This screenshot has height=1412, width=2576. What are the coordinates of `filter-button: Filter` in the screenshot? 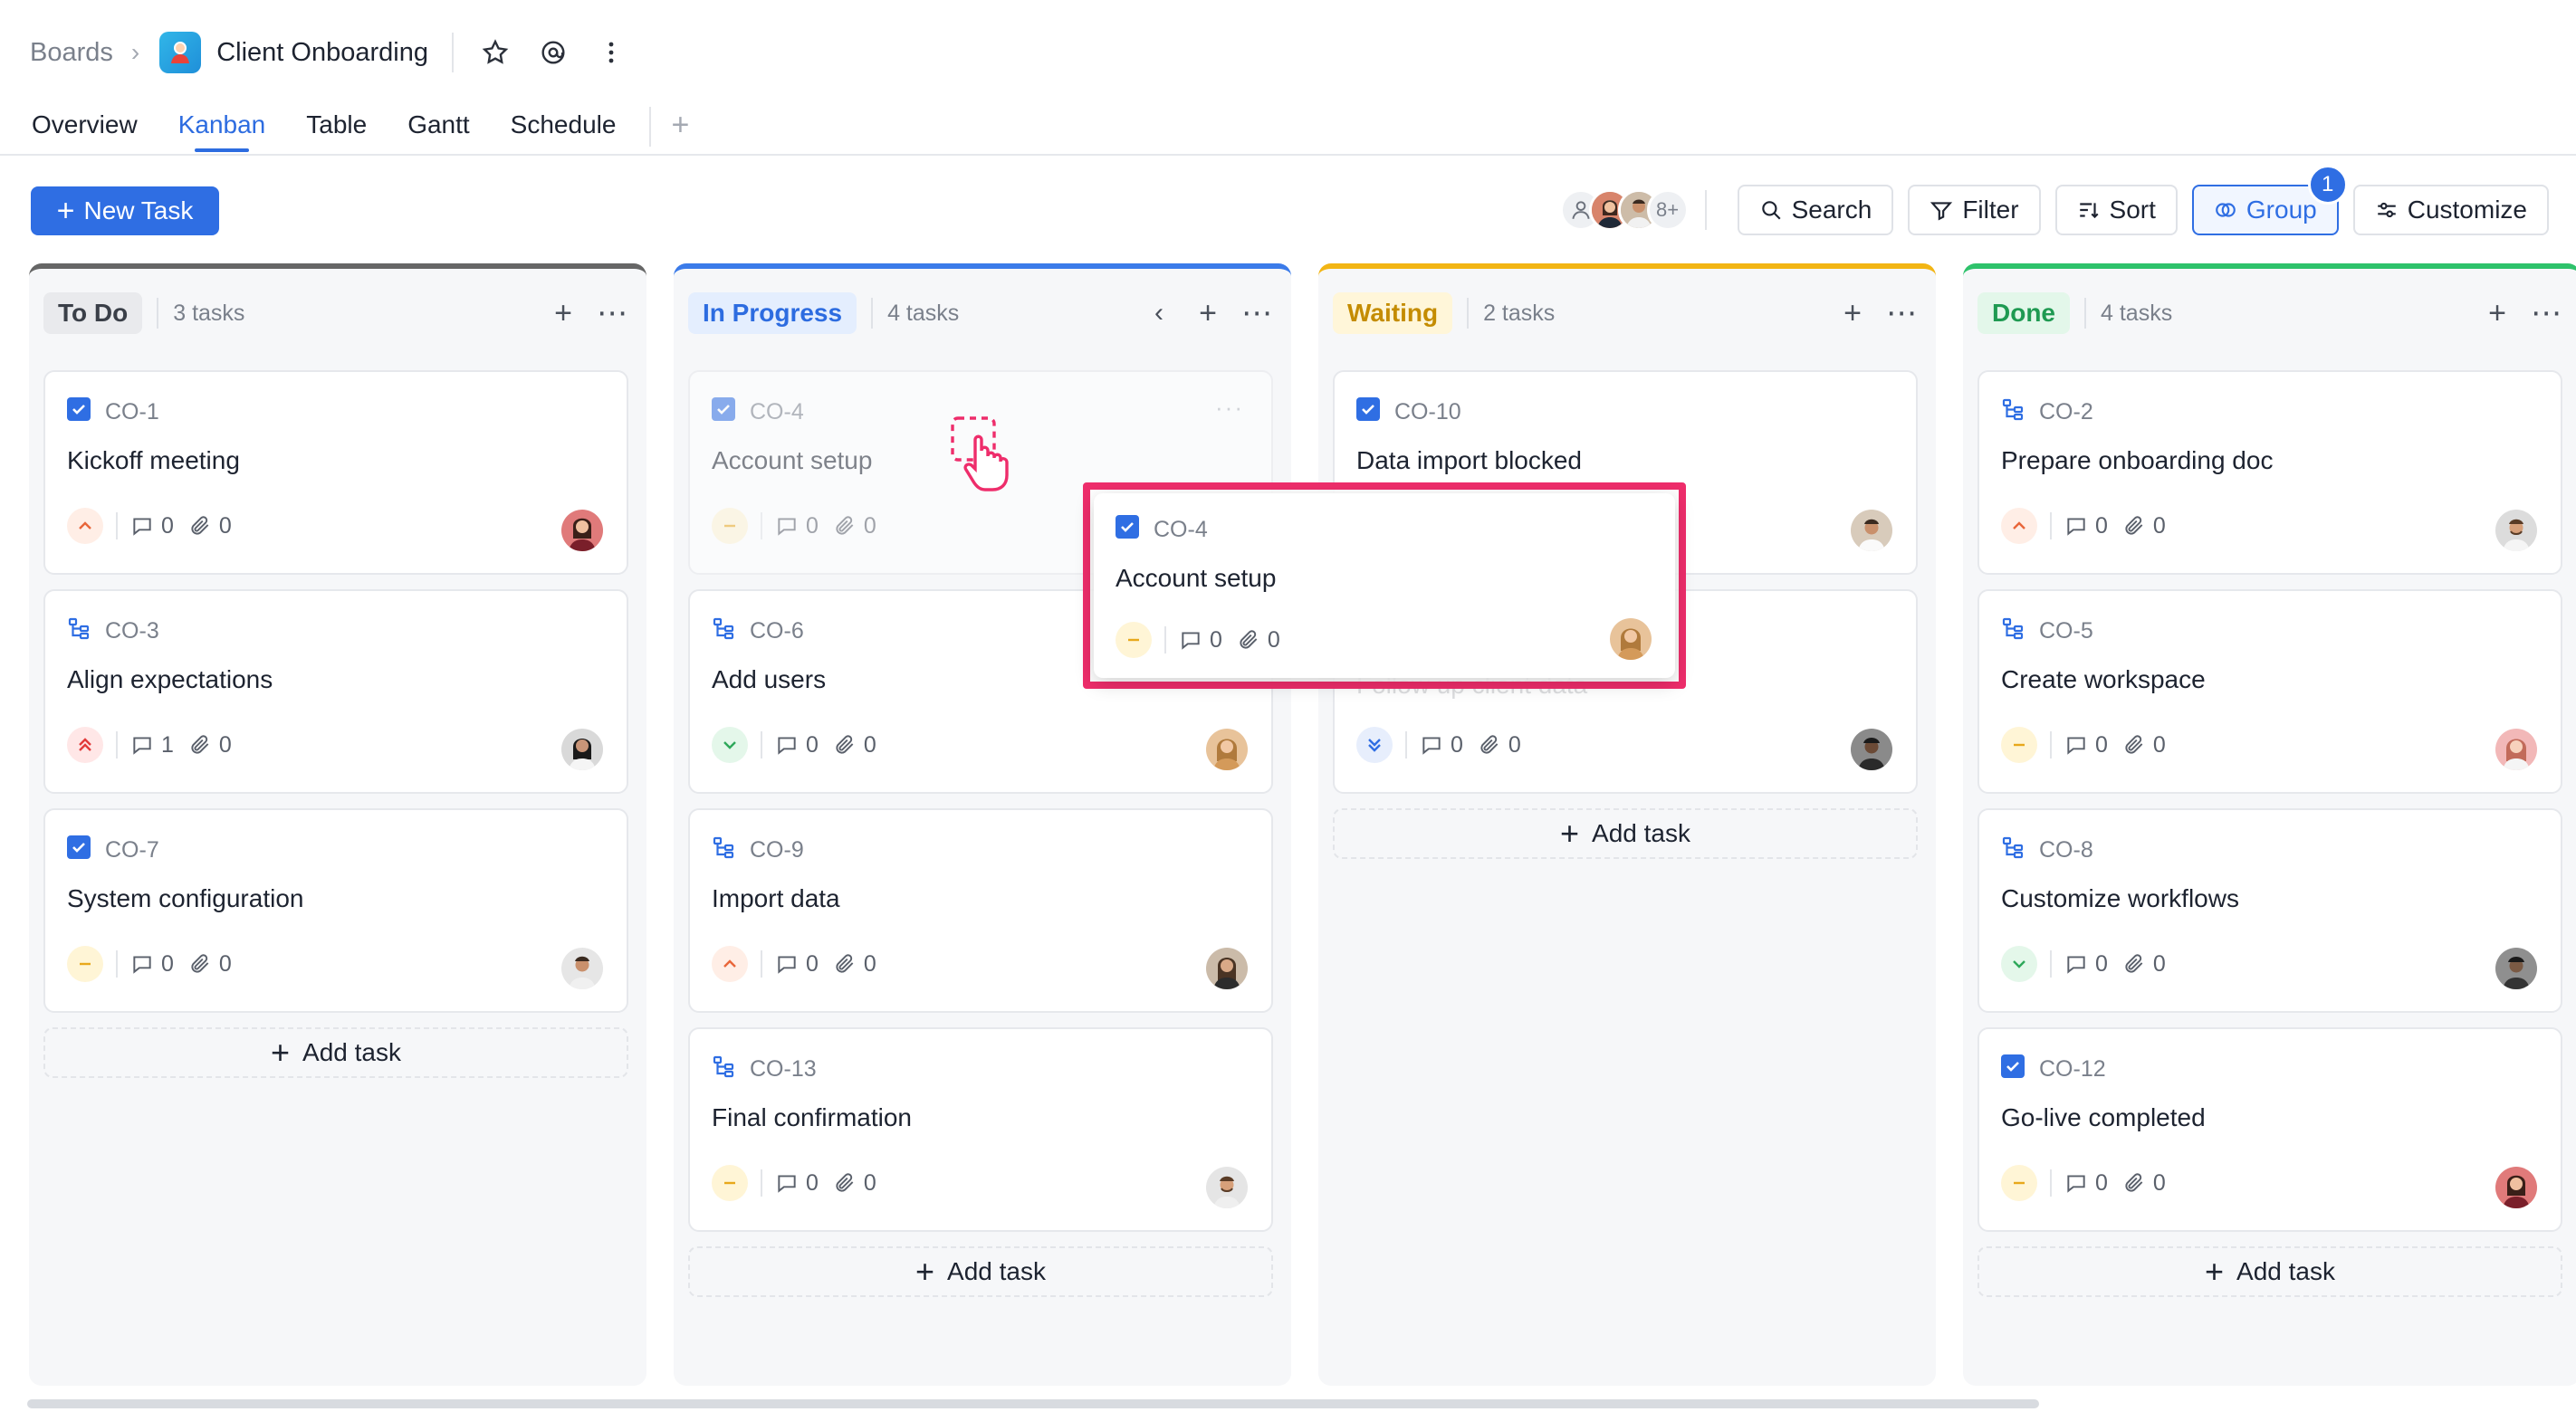 It's located at (1974, 210).